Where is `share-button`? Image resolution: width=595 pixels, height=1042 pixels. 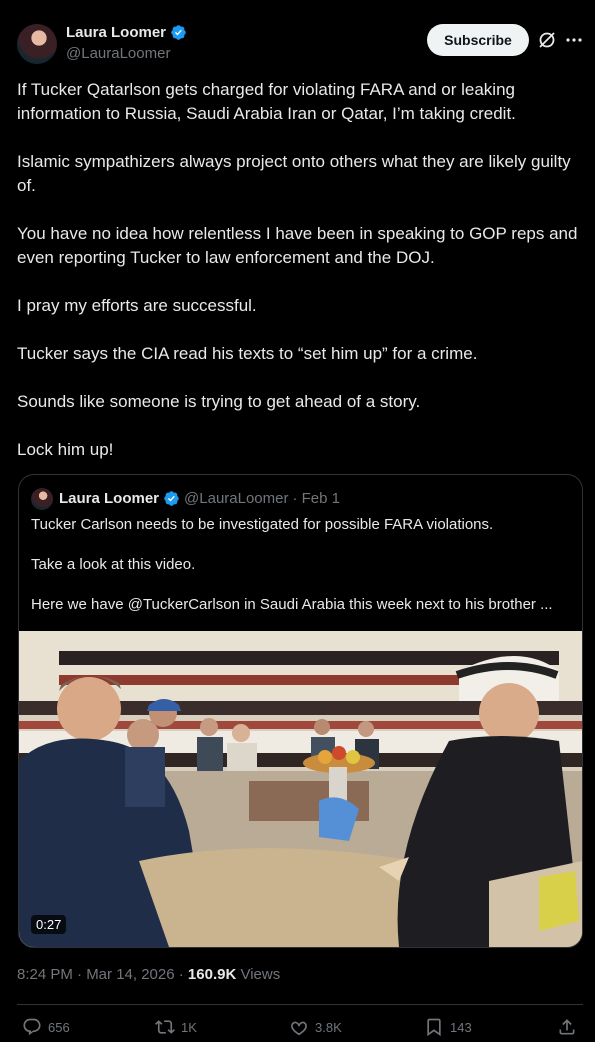 share-button is located at coordinates (567, 1027).